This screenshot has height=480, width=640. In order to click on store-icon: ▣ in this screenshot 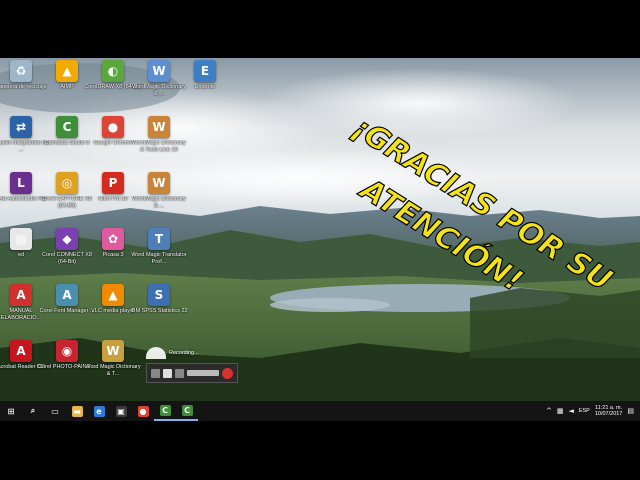, I will do `click(121, 411)`.